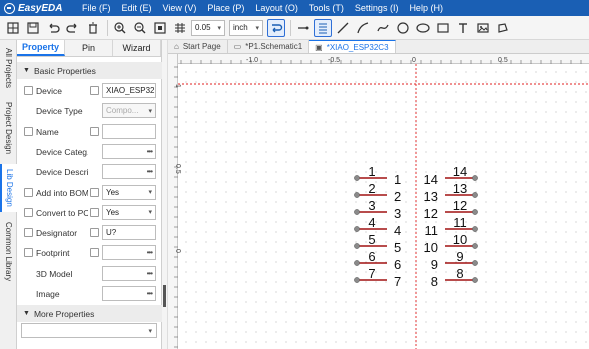  I want to click on delete-icon, so click(93, 28).